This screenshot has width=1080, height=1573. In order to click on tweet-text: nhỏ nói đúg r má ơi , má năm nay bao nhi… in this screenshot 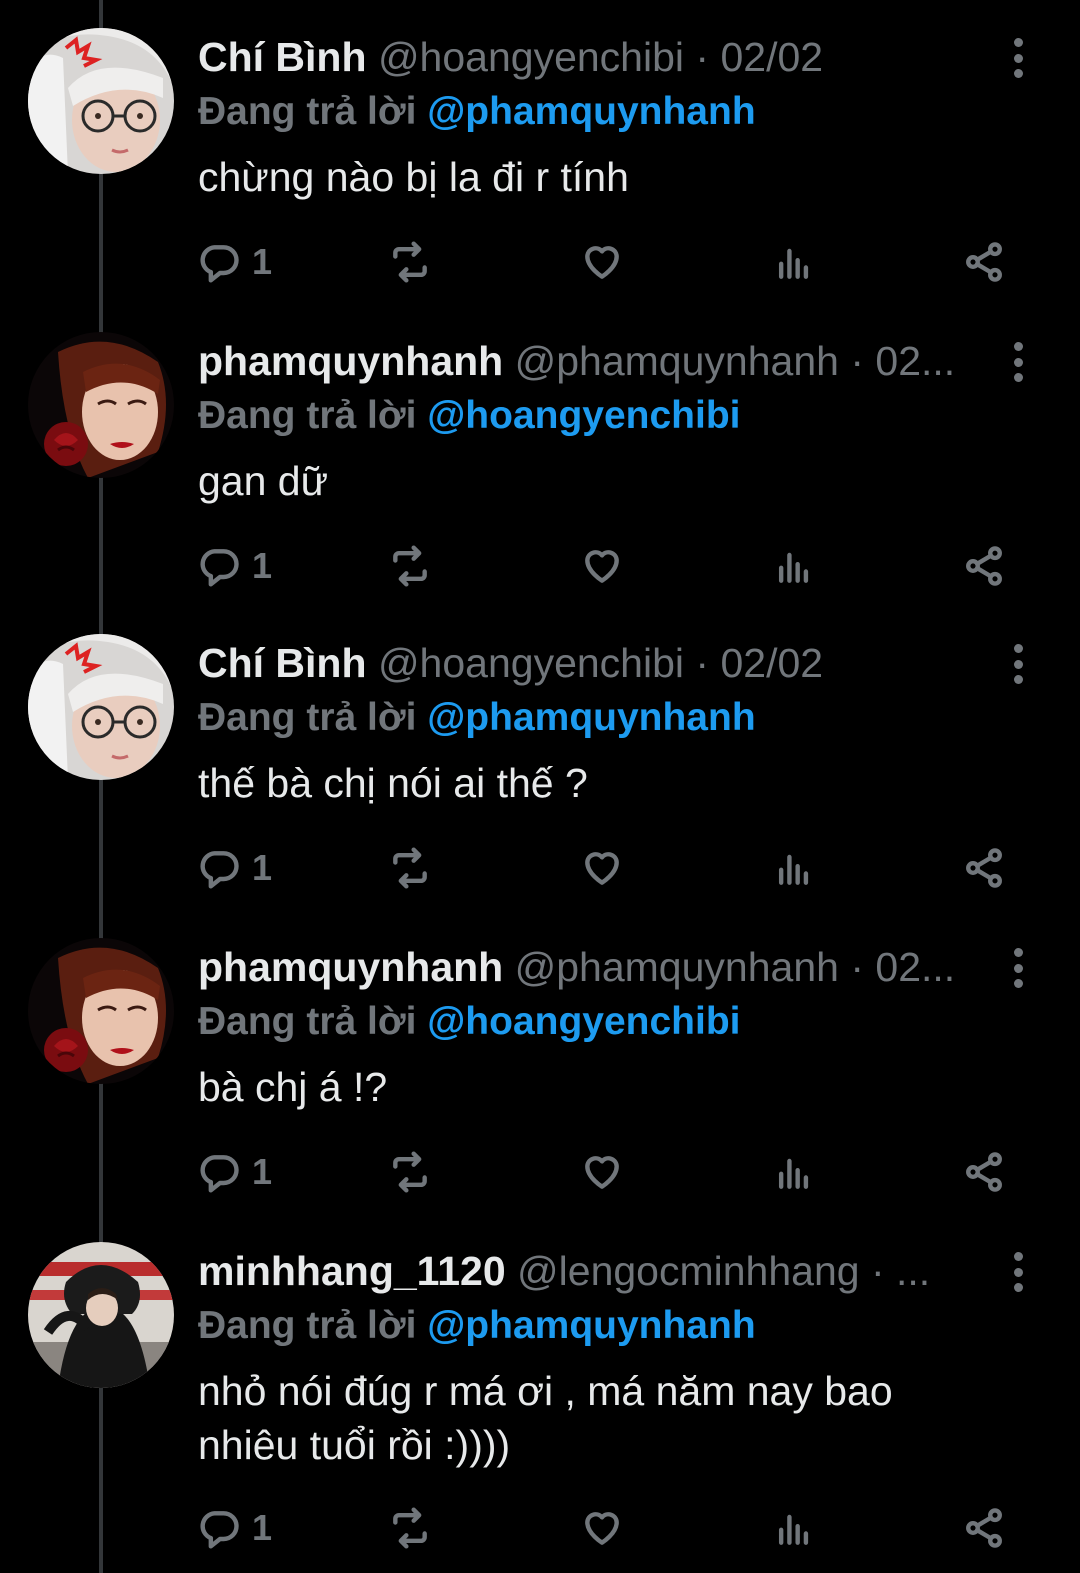, I will do `click(545, 1418)`.